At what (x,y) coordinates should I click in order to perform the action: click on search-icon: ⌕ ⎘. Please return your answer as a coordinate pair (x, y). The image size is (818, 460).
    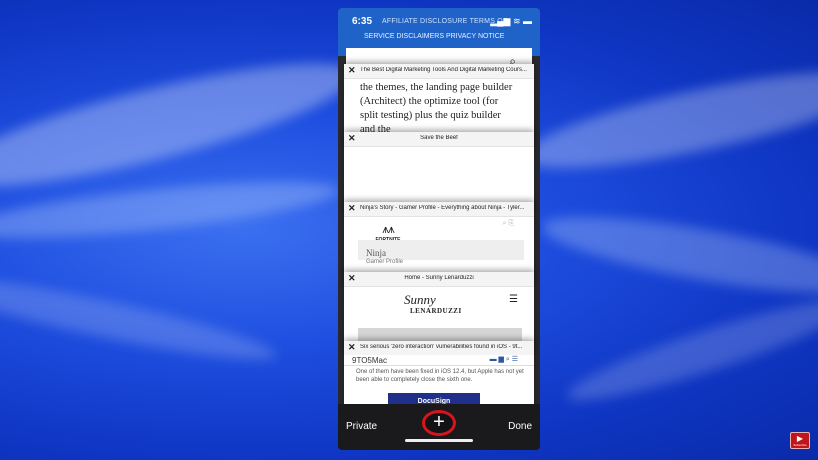
    Looking at the image, I should click on (508, 223).